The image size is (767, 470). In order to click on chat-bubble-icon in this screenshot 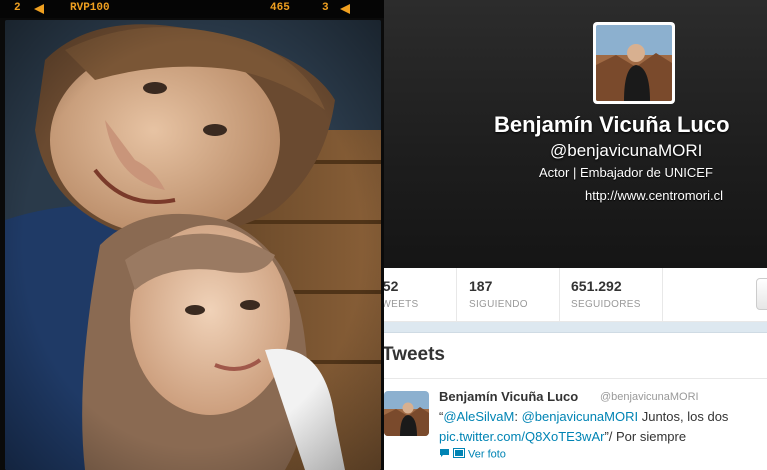, I will do `click(444, 454)`.